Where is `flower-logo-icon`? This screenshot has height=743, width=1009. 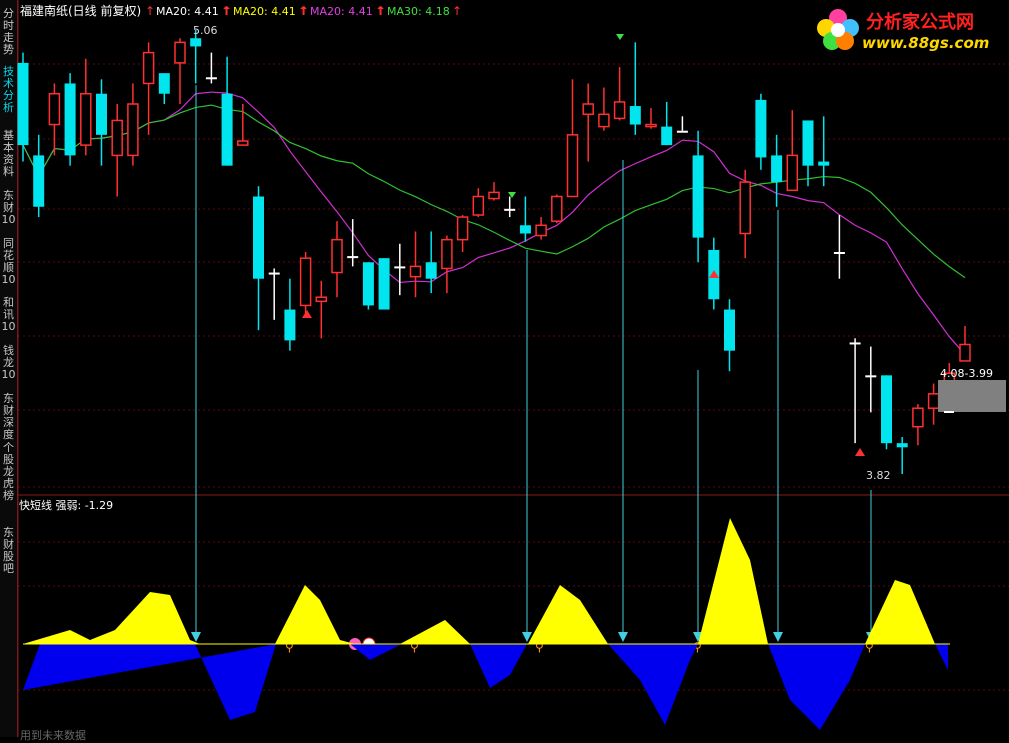 flower-logo-icon is located at coordinates (838, 29).